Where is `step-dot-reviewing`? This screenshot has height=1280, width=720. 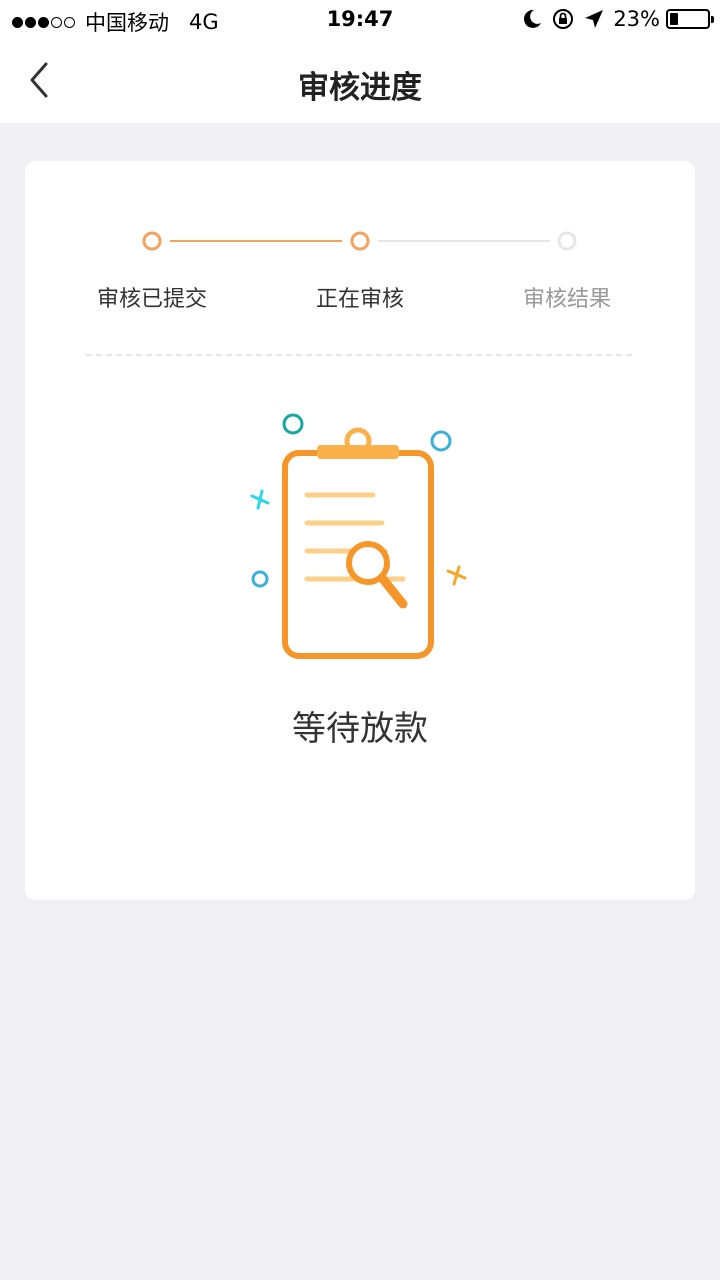
step-dot-reviewing is located at coordinates (360, 241).